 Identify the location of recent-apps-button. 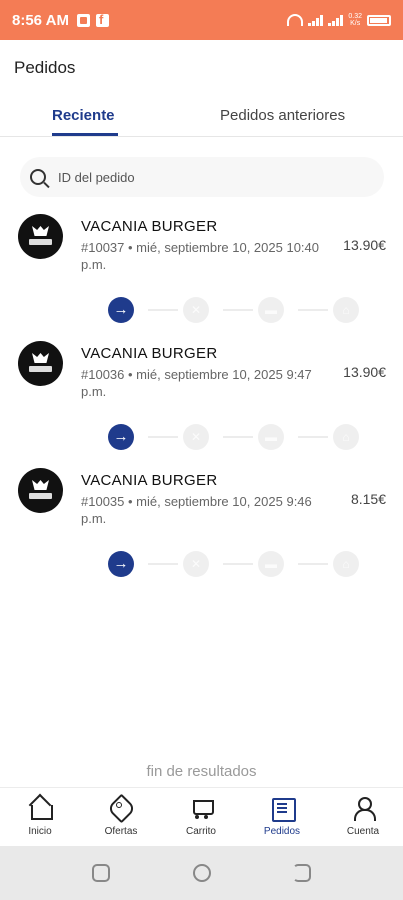
(101, 873).